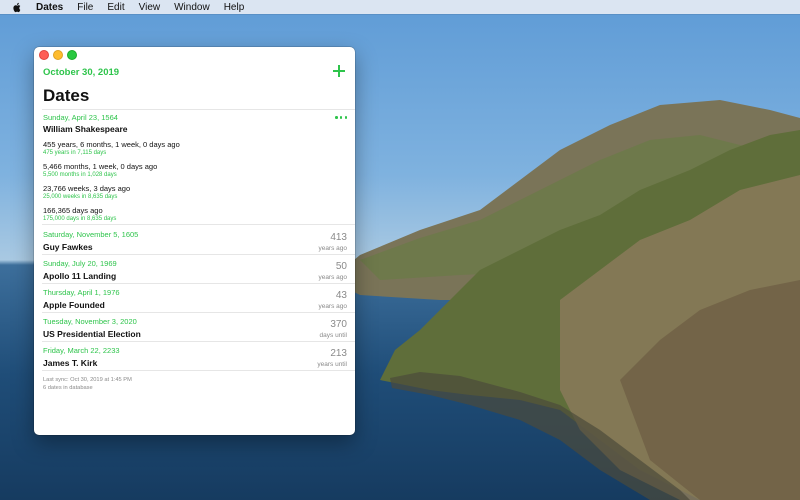 The width and height of the screenshot is (800, 500). What do you see at coordinates (90, 321) in the screenshot?
I see `row-date: Tuesday, November 3, 2020` at bounding box center [90, 321].